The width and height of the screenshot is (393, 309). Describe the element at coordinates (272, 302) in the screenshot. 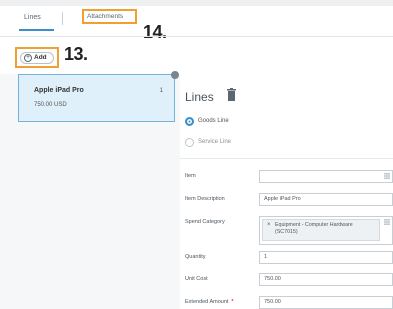

I see `extended-amount-value: 750.00` at that location.